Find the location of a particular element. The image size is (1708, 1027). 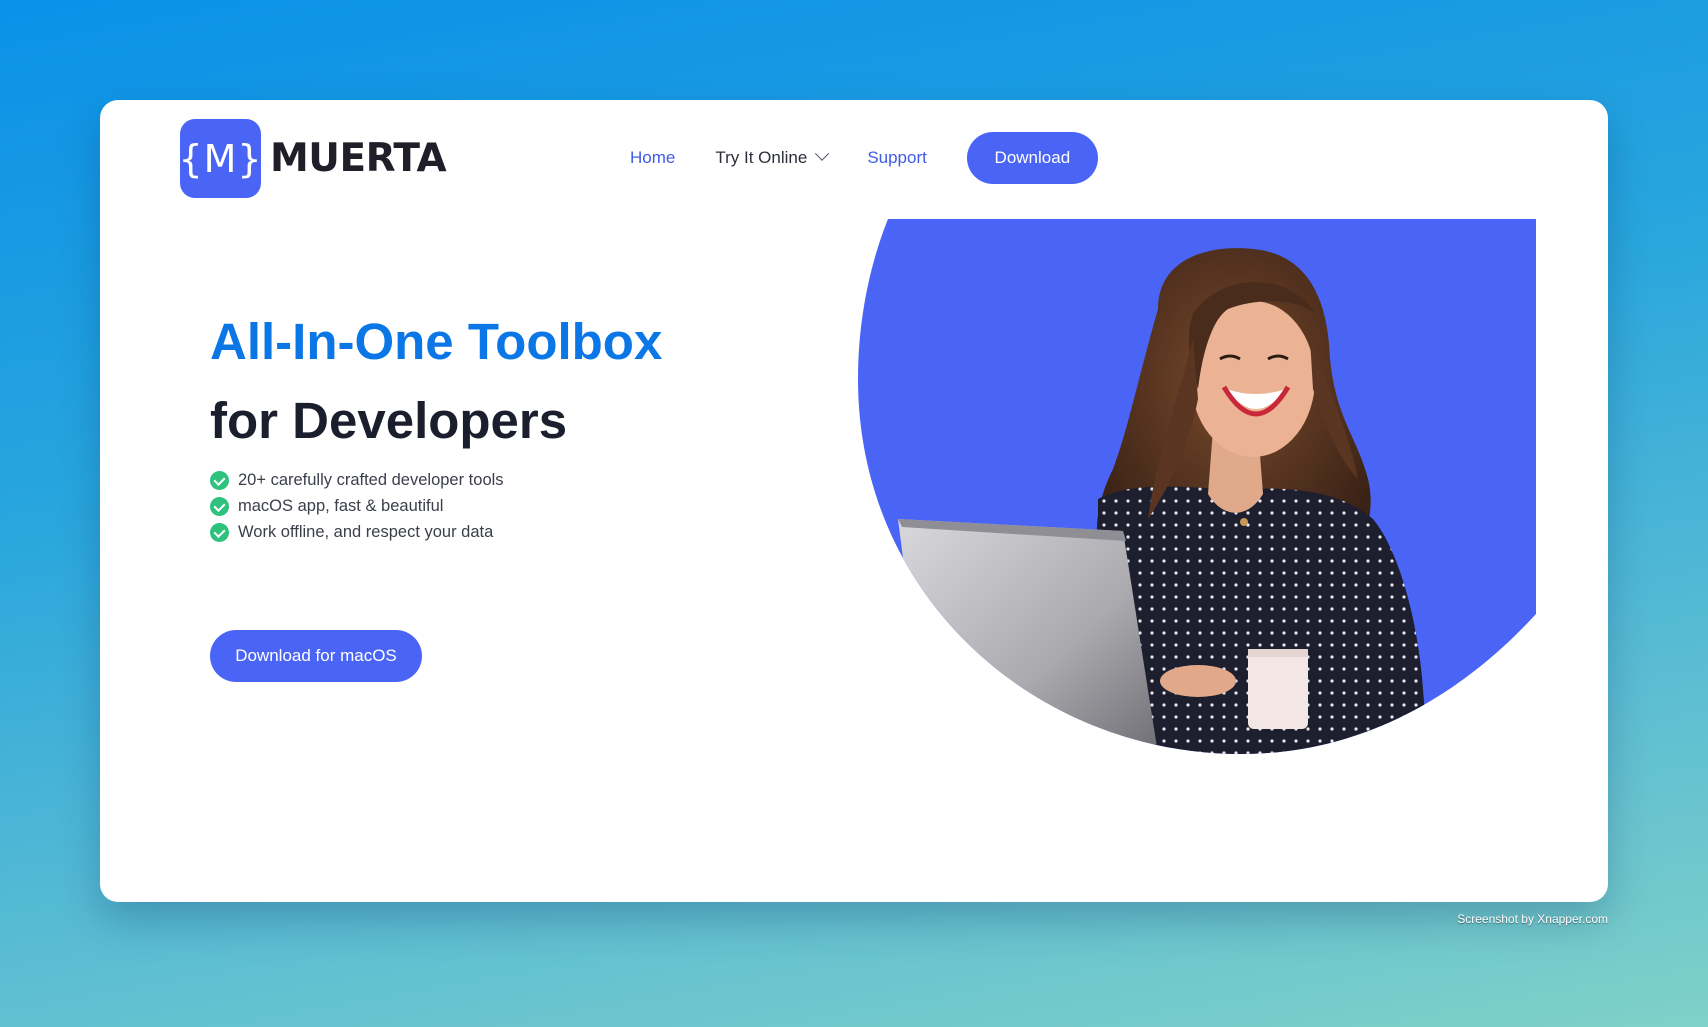

main-nav: Home Try It Online Support Download is located at coordinates (864, 157).